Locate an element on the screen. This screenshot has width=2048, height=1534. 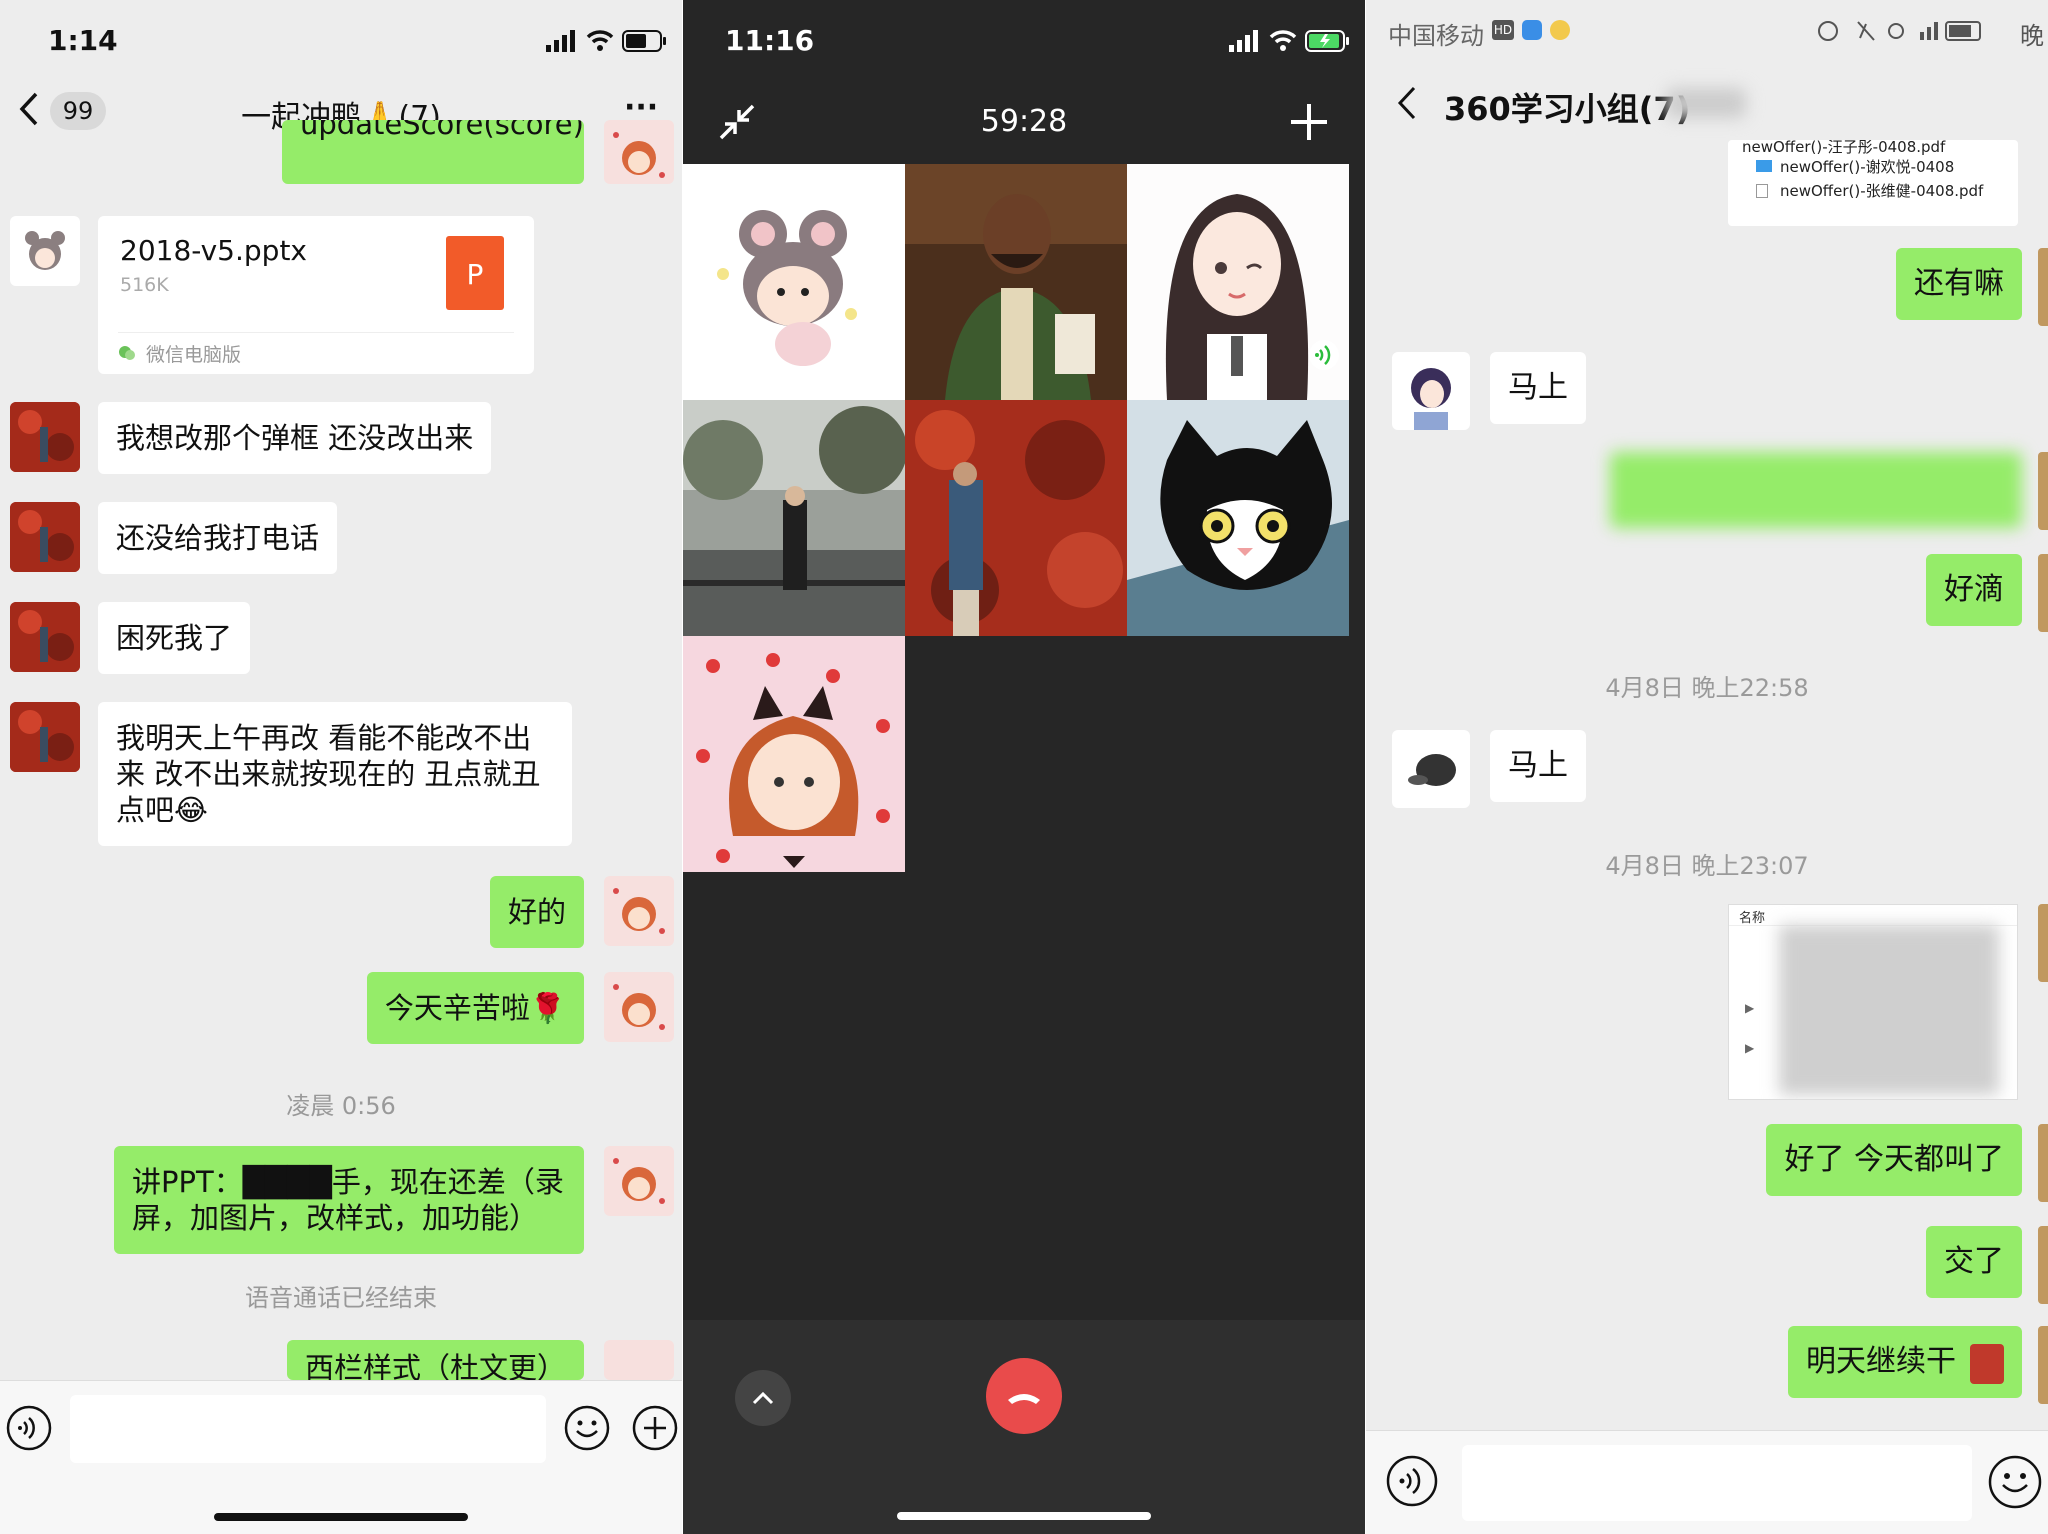
participant-tile-mouse-girl is located at coordinates (794, 282).